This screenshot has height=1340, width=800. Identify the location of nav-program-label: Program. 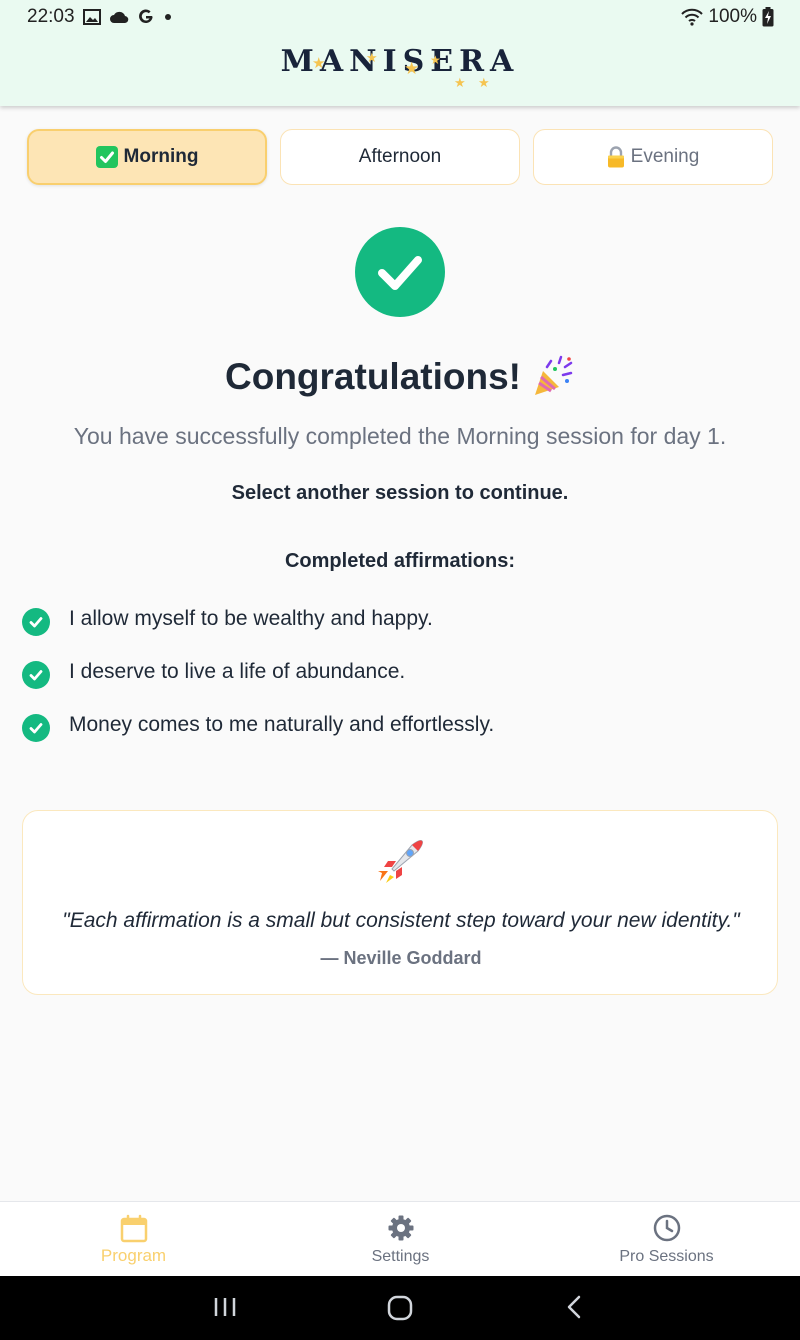
(133, 1255).